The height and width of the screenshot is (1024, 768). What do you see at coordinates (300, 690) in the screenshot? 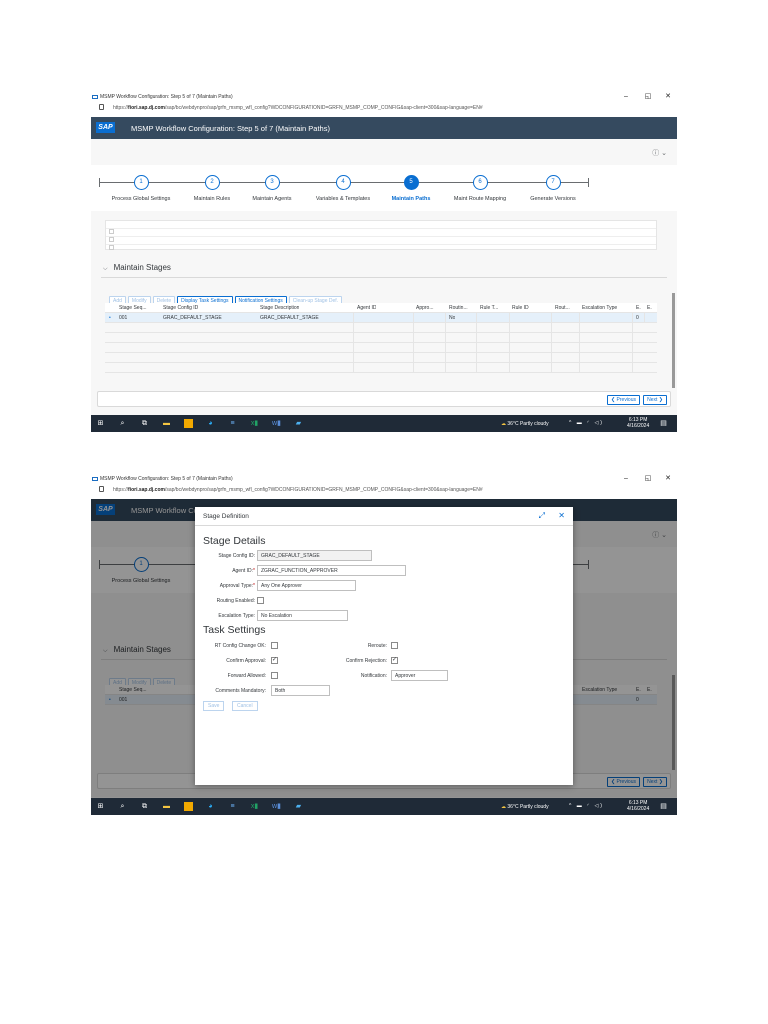
I see `comments-mandatory-select: Both` at bounding box center [300, 690].